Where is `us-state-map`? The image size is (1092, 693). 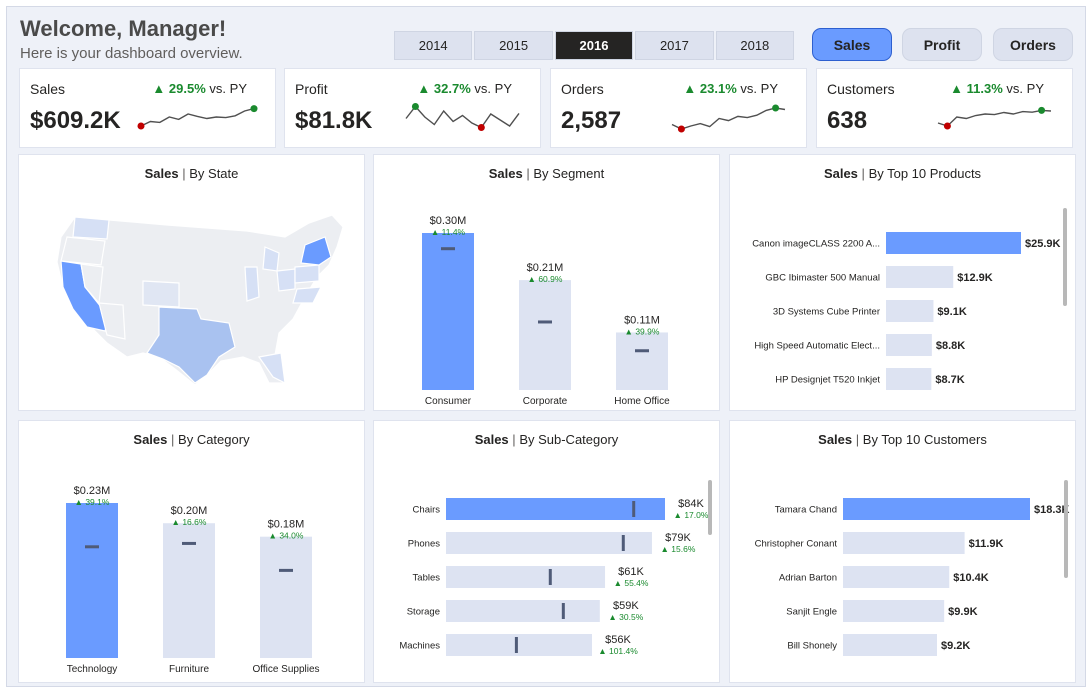
us-state-map is located at coordinates (197, 302).